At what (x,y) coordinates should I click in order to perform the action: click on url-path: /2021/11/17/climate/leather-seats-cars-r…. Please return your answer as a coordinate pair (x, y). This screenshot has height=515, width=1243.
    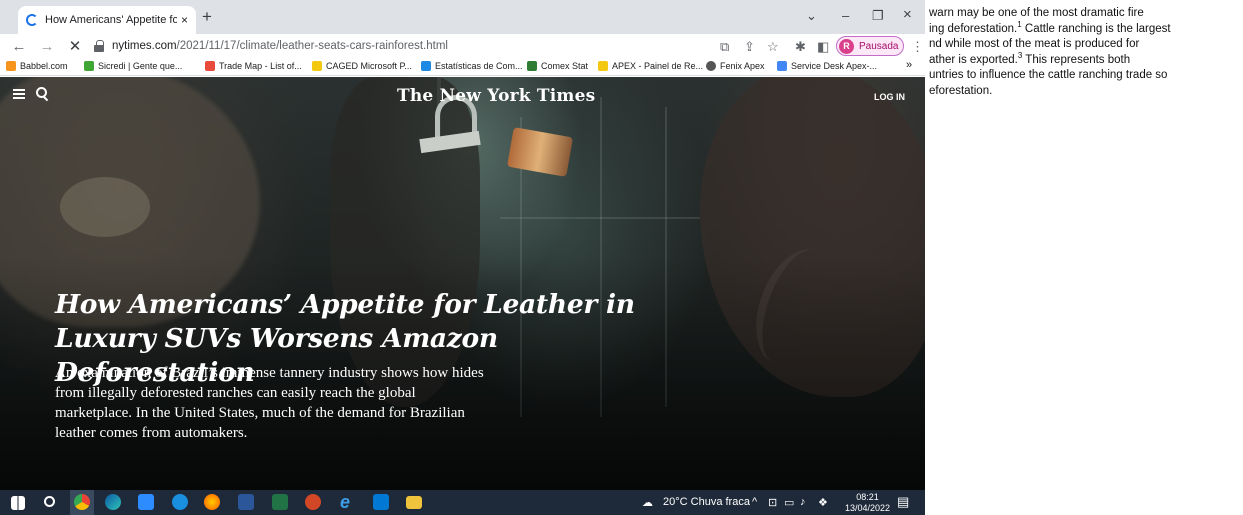
    Looking at the image, I should click on (312, 46).